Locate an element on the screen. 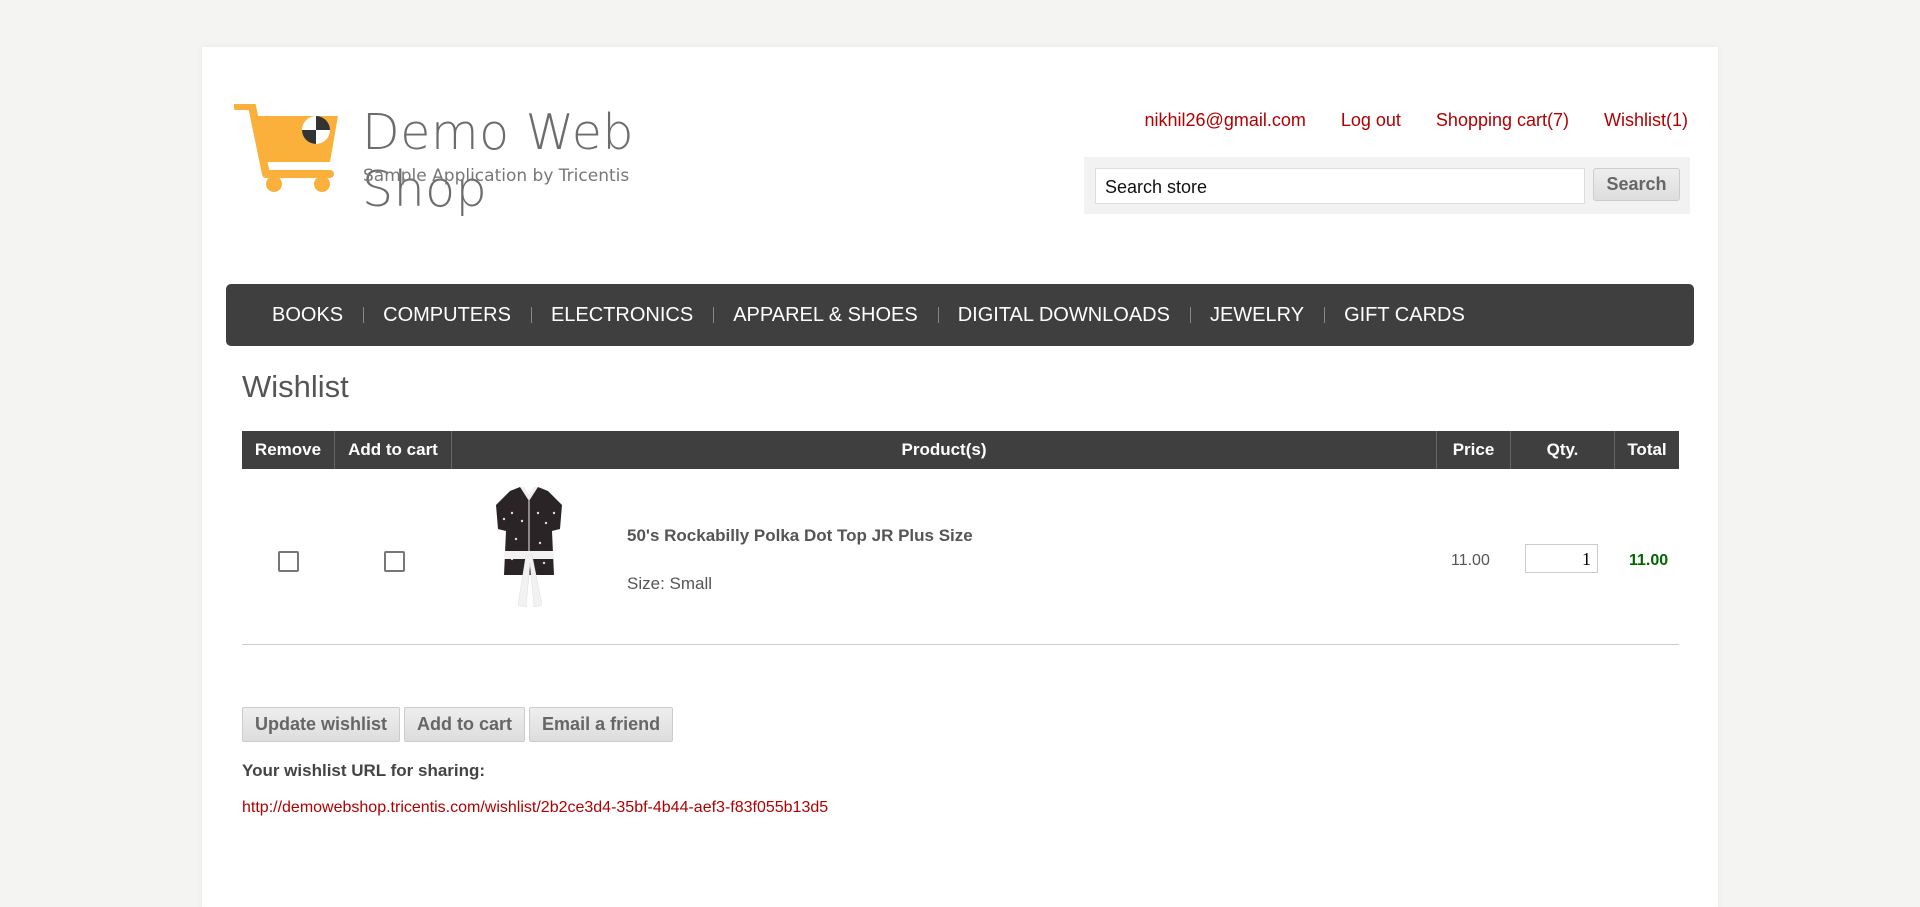 The image size is (1920, 907). header-price: Price is located at coordinates (1474, 450).